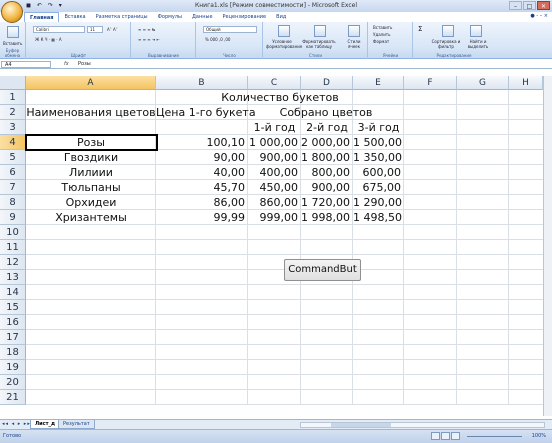 The width and height of the screenshot is (552, 443). I want to click on column-header-e: E, so click(378, 83).